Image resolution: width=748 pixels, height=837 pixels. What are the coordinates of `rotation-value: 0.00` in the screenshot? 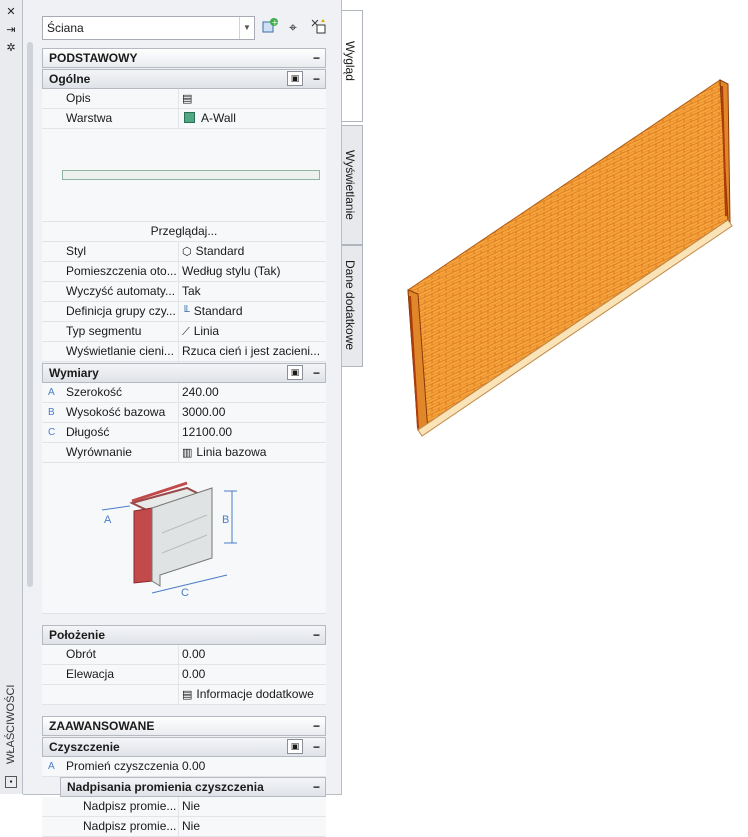 It's located at (253, 654).